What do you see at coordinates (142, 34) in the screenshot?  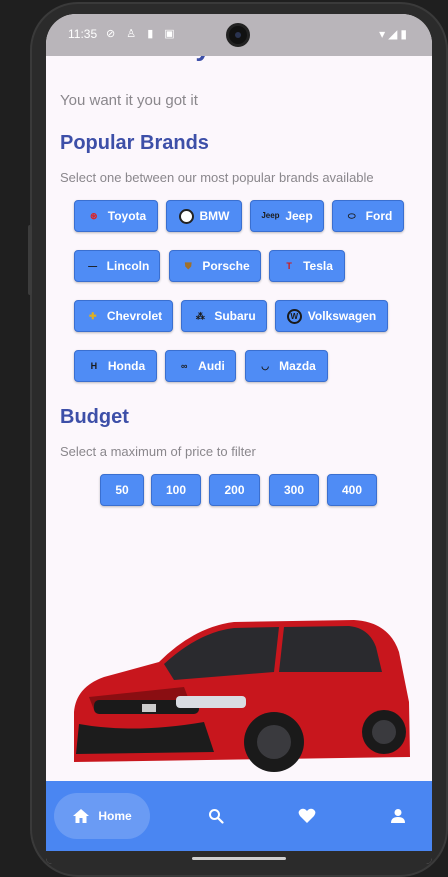 I see `notification-icons: ⊘ ♙ ▮ ▣` at bounding box center [142, 34].